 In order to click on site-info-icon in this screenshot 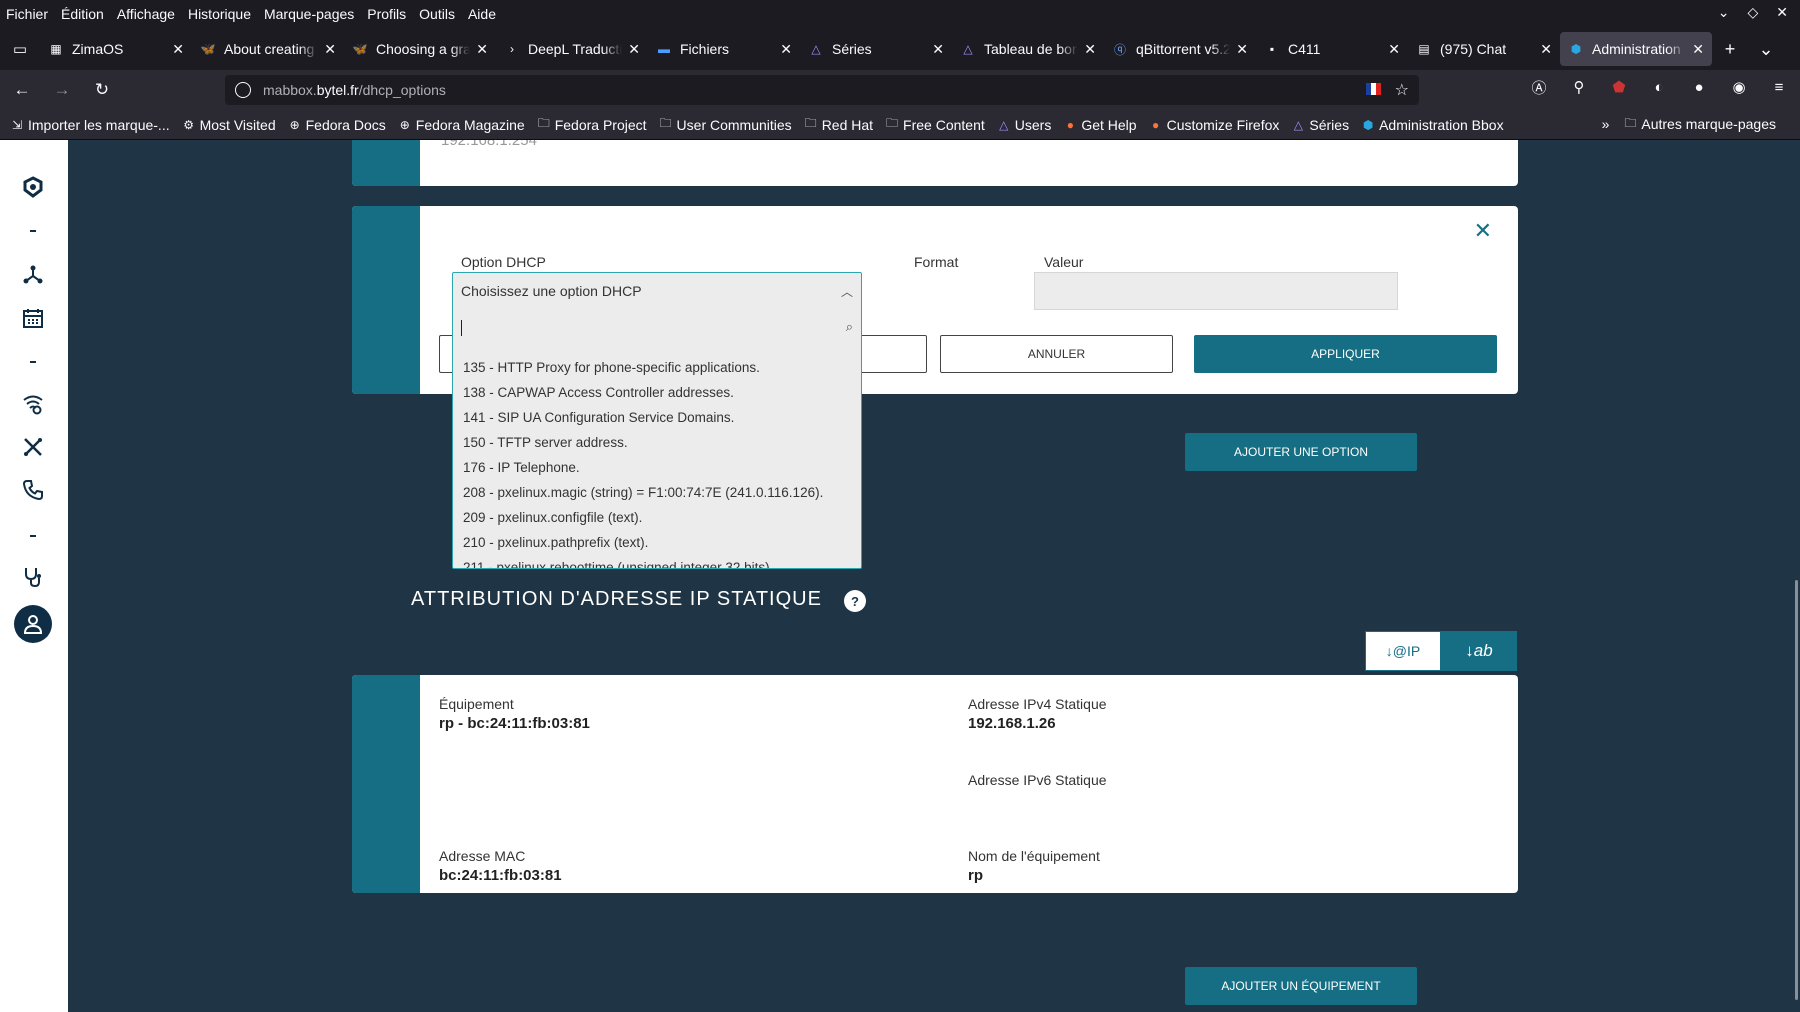, I will do `click(243, 90)`.